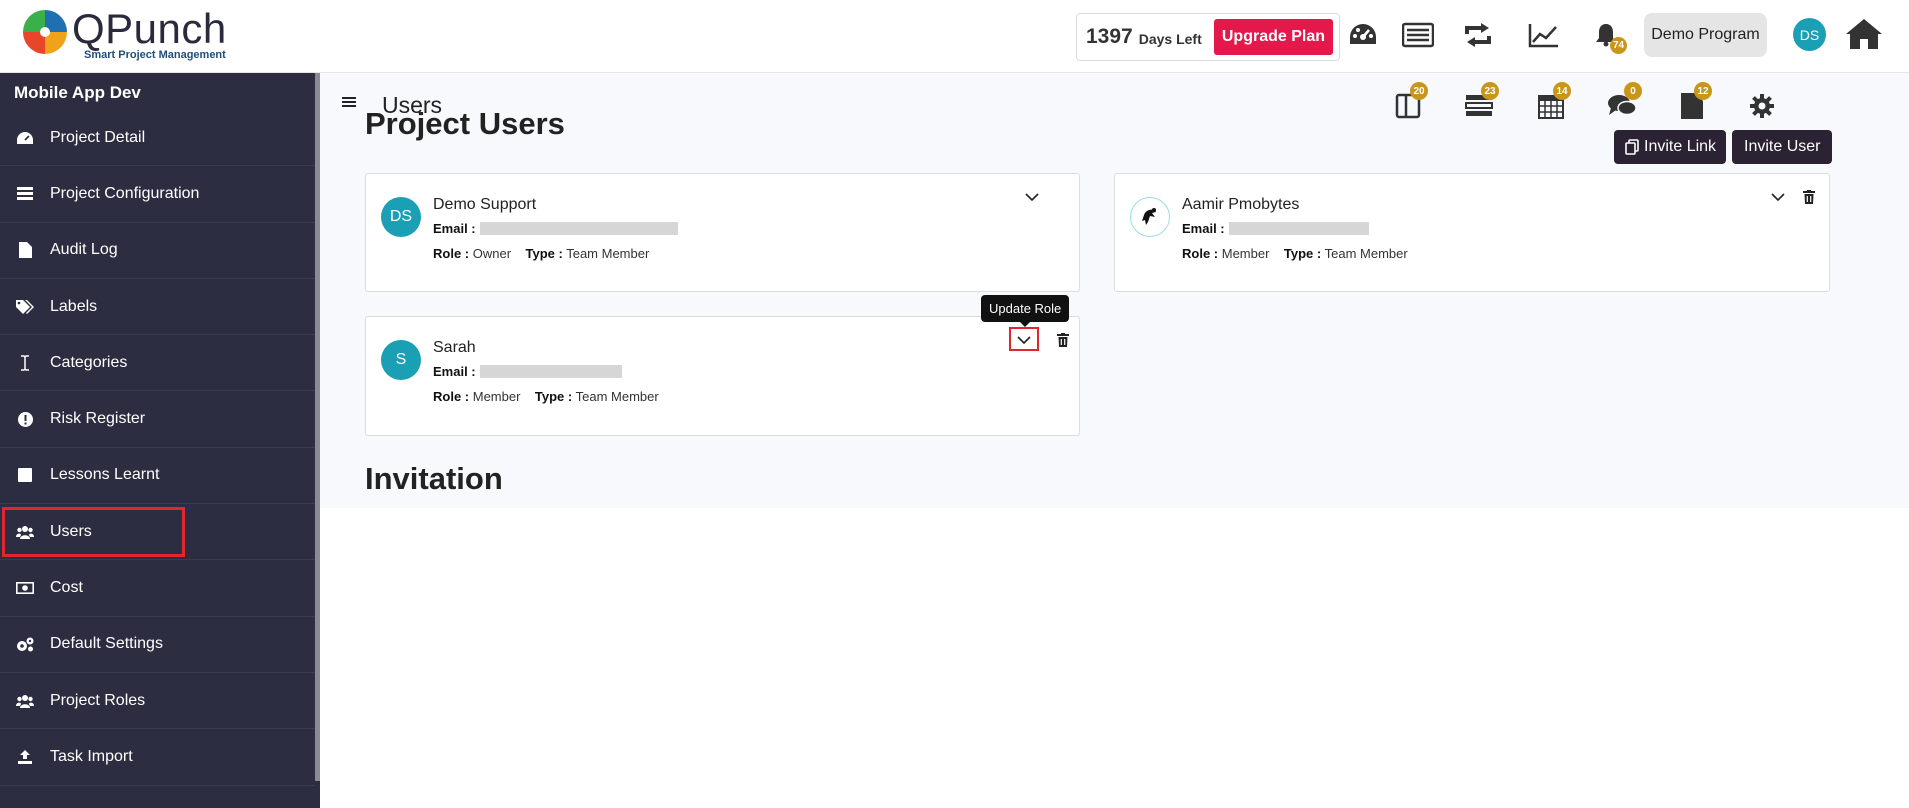 The width and height of the screenshot is (1909, 808). I want to click on list-count-badge: 23, so click(1490, 91).